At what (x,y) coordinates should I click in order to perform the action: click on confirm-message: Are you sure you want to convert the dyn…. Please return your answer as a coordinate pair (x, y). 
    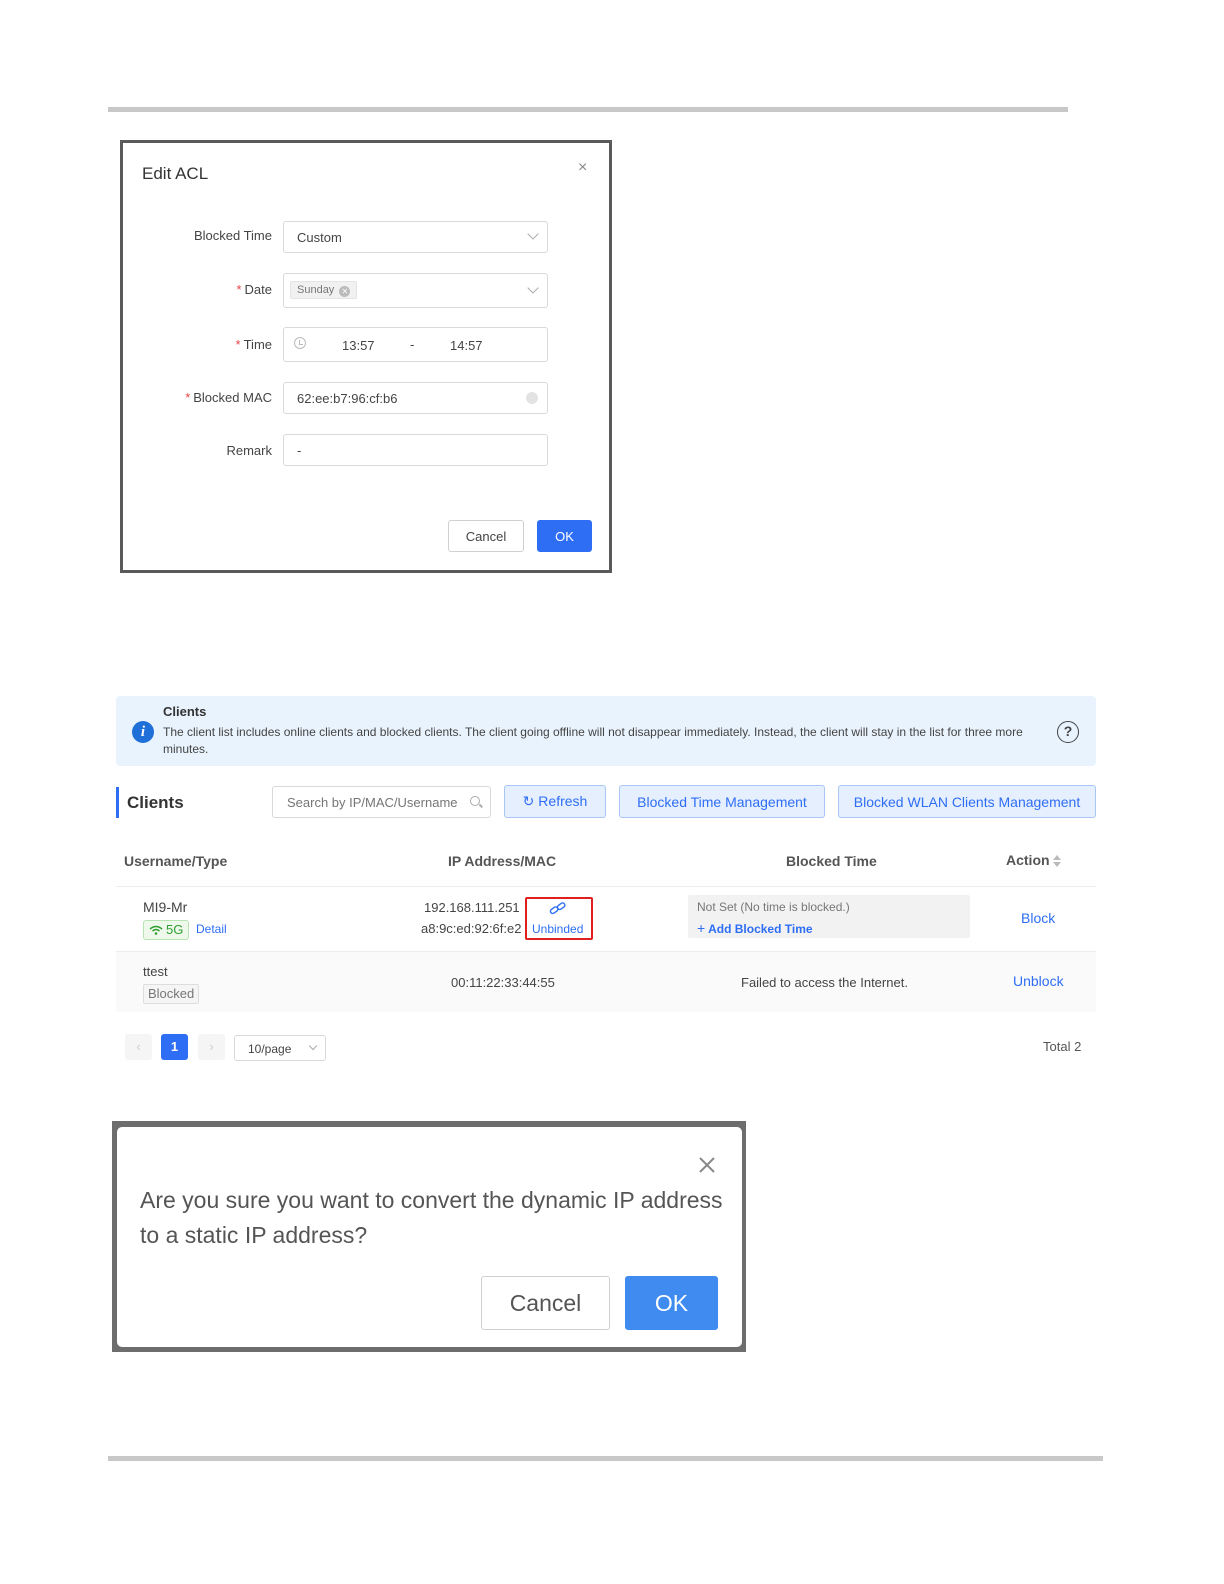
    Looking at the image, I should click on (431, 1217).